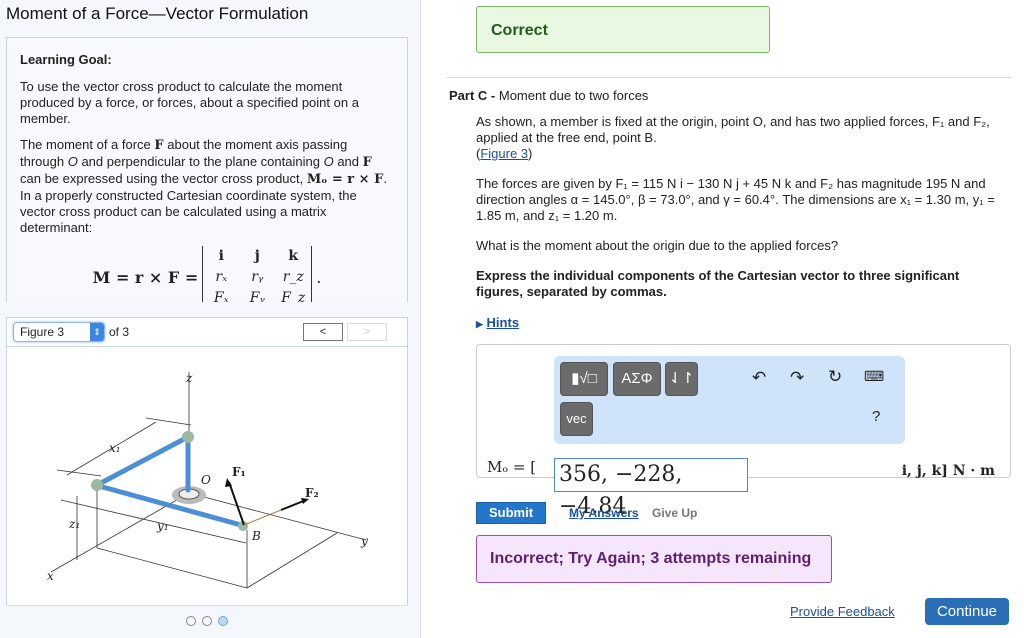 The height and width of the screenshot is (638, 1024). Describe the element at coordinates (221, 296) in the screenshot. I see `matrix-cell: Fₓ` at that location.